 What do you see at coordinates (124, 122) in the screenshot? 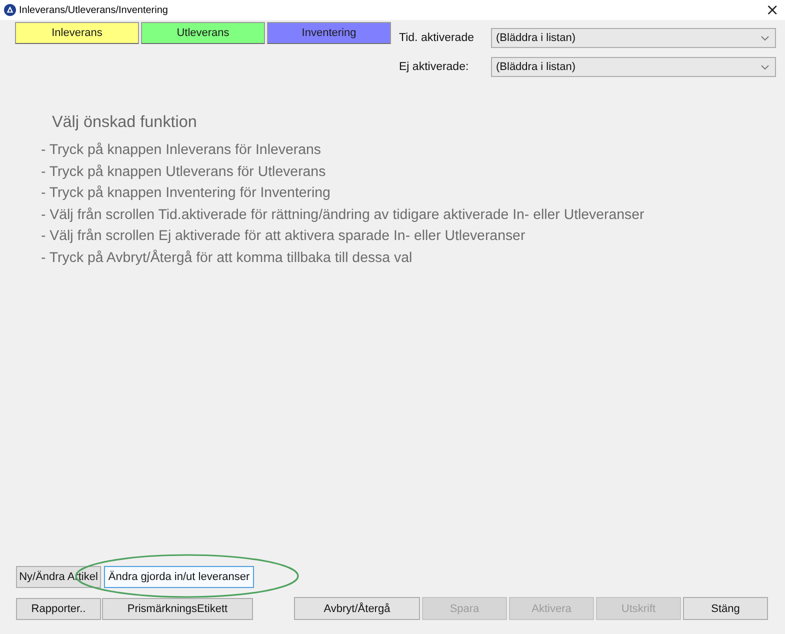
I see `instructions-heading: Välj önskad funktion` at bounding box center [124, 122].